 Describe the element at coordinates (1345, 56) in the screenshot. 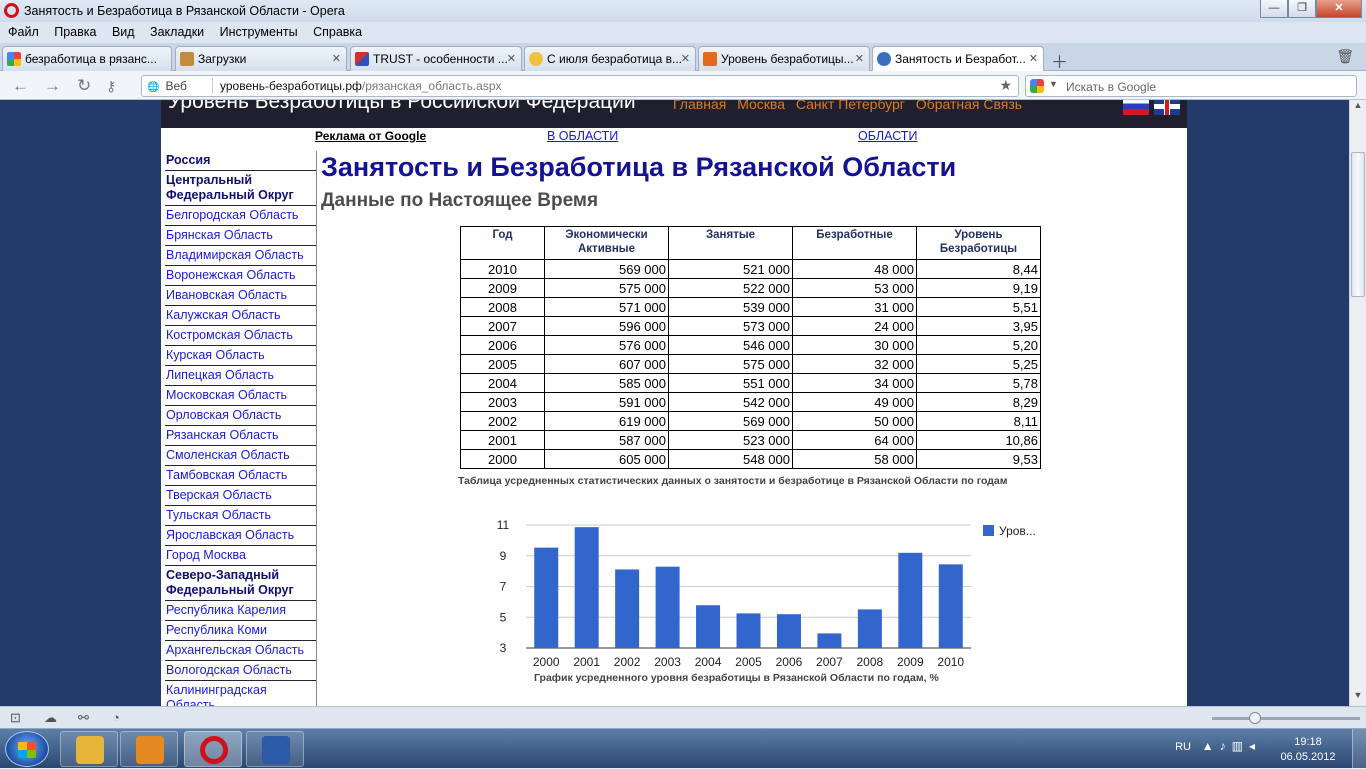

I see `trash-icon: 🗑` at that location.